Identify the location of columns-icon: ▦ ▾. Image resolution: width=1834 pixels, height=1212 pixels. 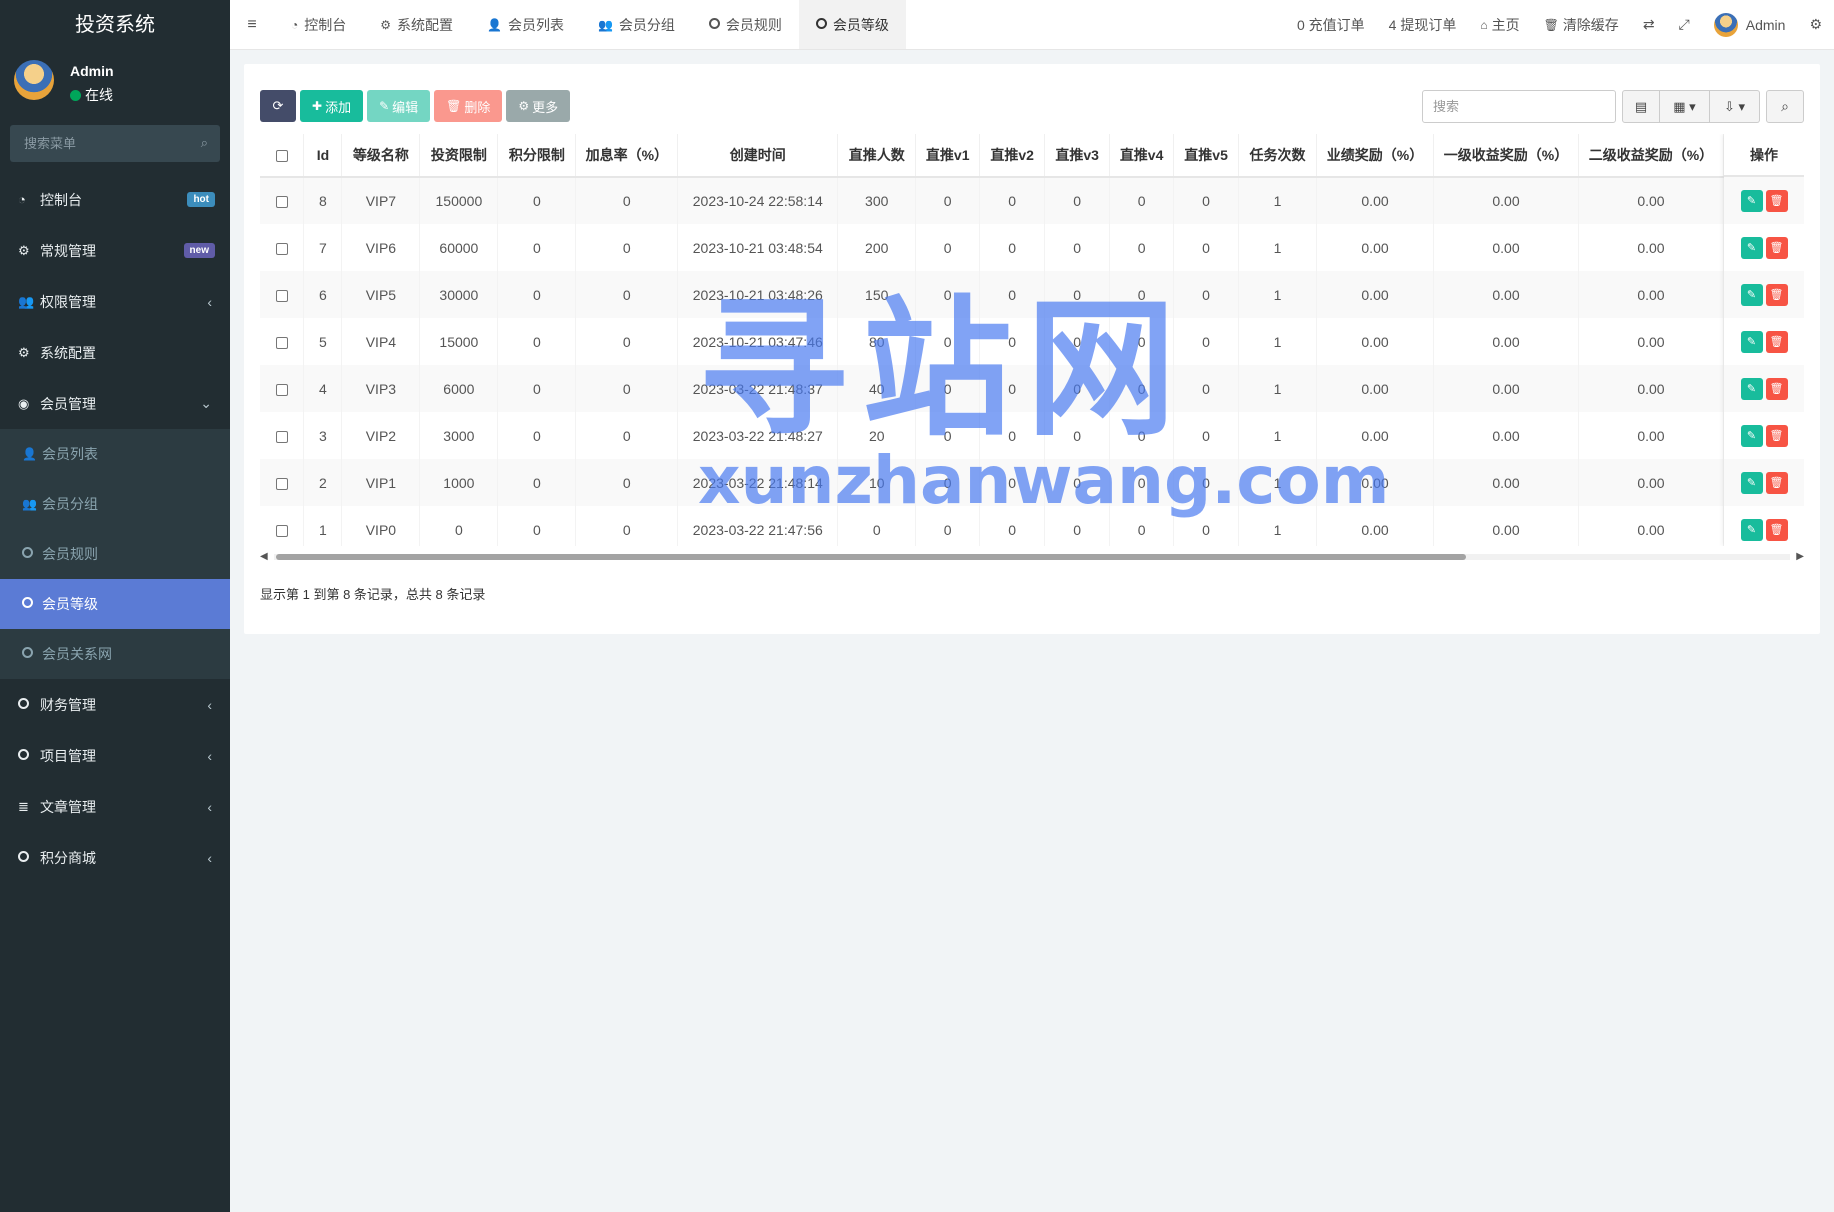
(1685, 106).